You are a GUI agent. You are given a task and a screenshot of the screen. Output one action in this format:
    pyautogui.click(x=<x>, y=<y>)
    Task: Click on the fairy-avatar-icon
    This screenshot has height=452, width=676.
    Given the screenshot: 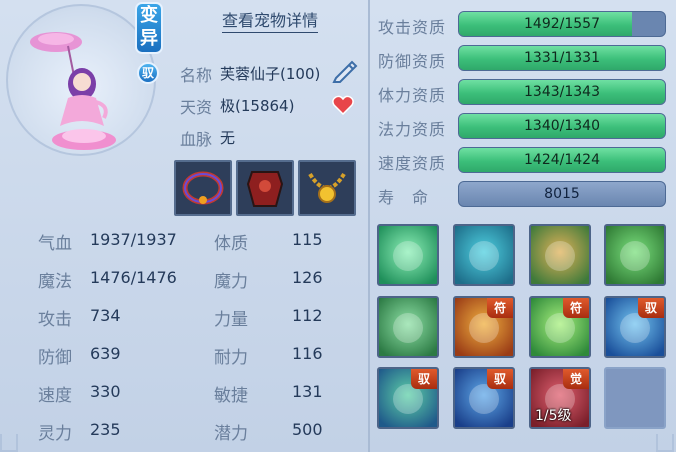 What is the action you would take?
    pyautogui.click(x=73, y=91)
    